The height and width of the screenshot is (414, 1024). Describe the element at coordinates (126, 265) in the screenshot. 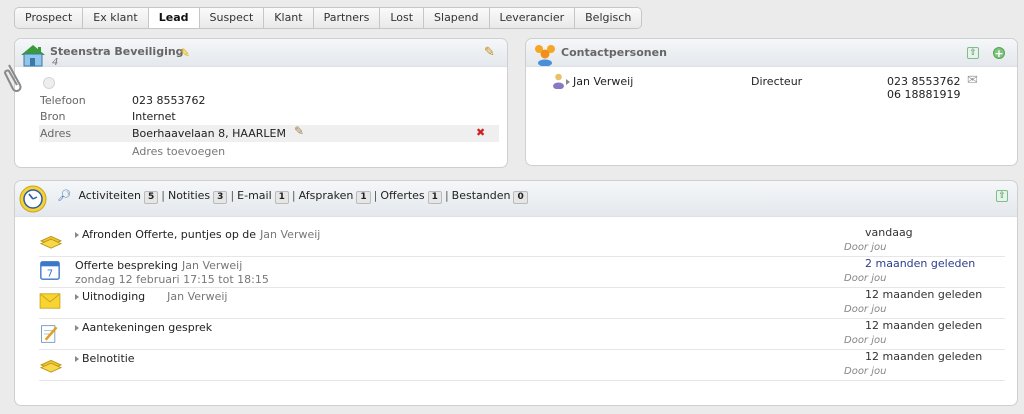

I see `activity-title: Offerte bespreking` at that location.